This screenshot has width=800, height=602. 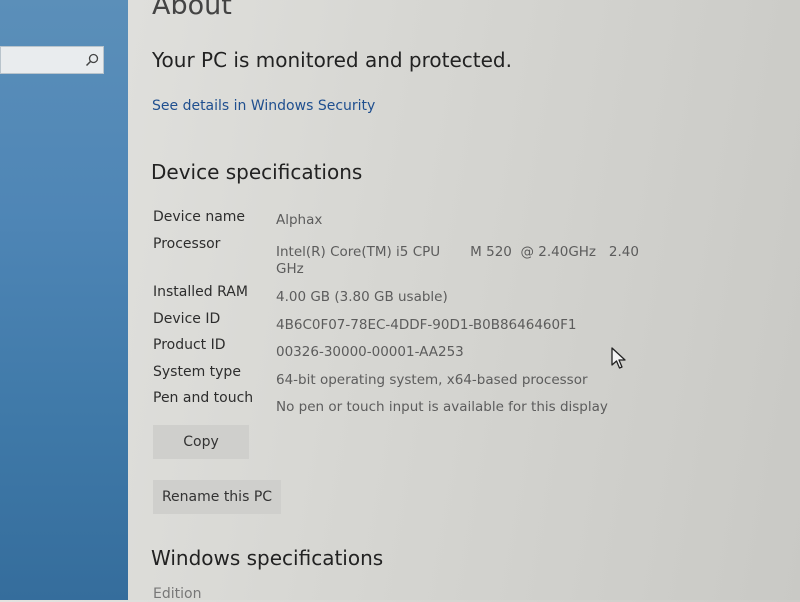 I want to click on copy-button: Copy, so click(x=201, y=442).